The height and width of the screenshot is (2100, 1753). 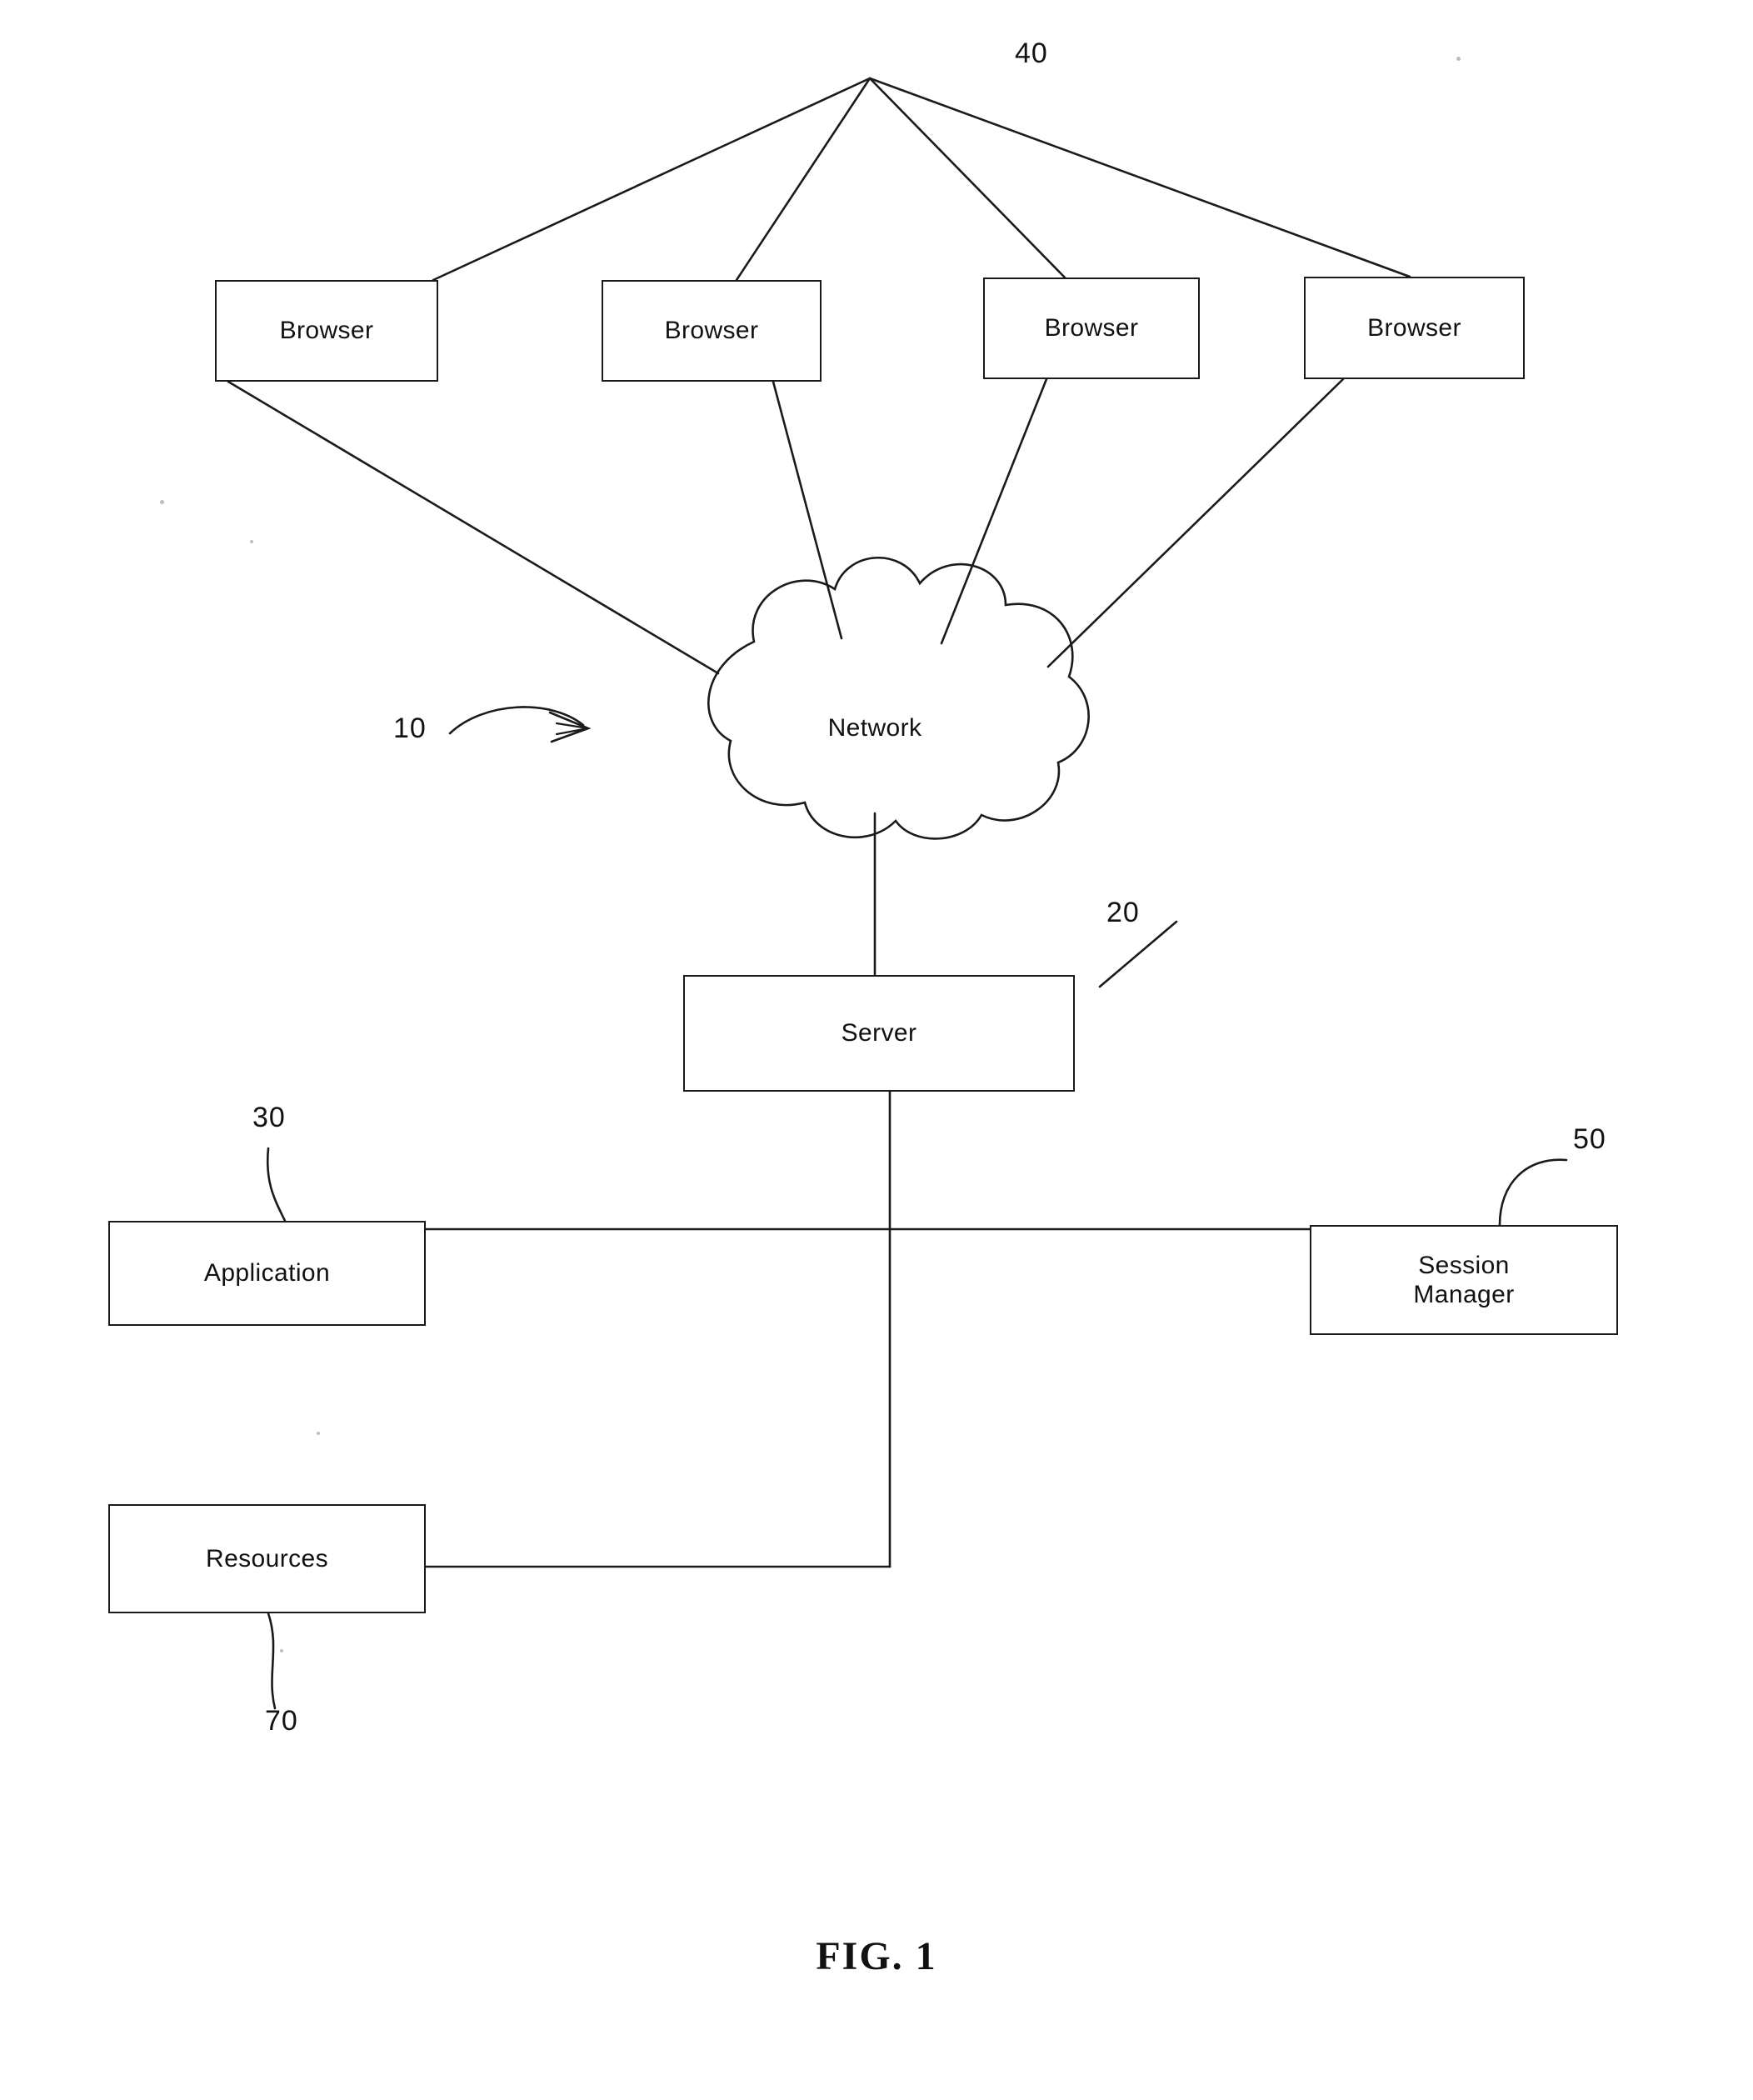 What do you see at coordinates (269, 1117) in the screenshot?
I see `reference-numeral-30: 30` at bounding box center [269, 1117].